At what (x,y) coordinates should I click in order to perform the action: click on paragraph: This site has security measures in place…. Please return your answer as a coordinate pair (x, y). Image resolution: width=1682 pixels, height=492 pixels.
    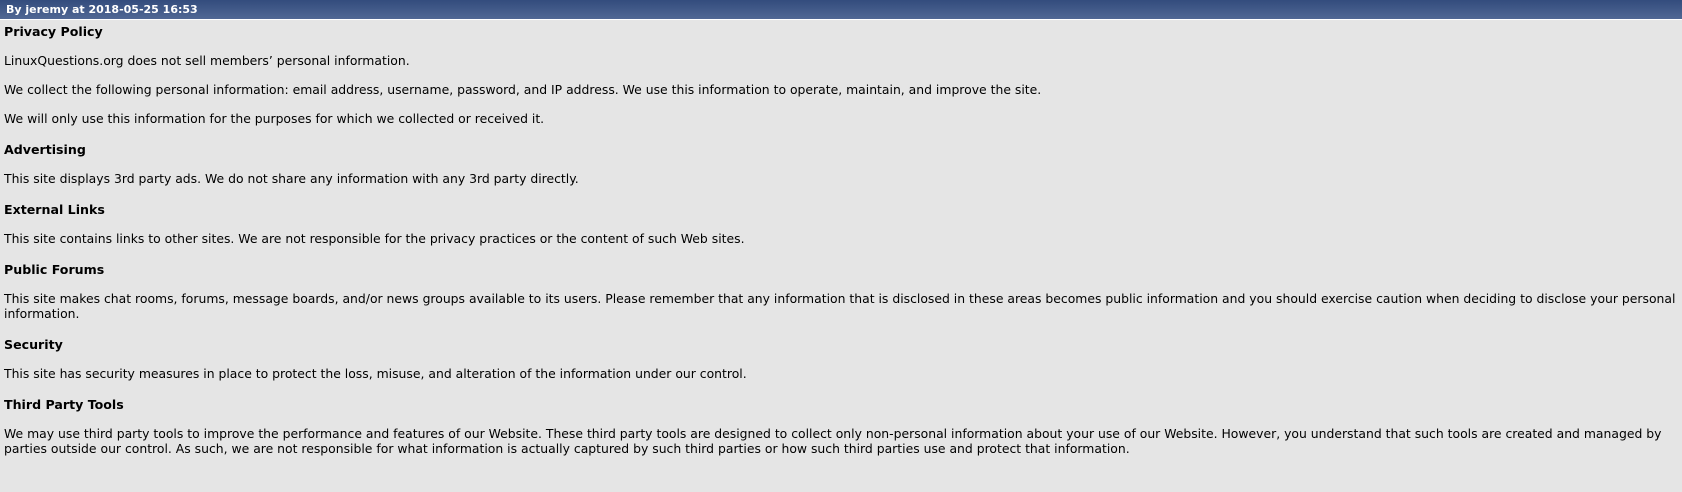
    Looking at the image, I should click on (375, 373).